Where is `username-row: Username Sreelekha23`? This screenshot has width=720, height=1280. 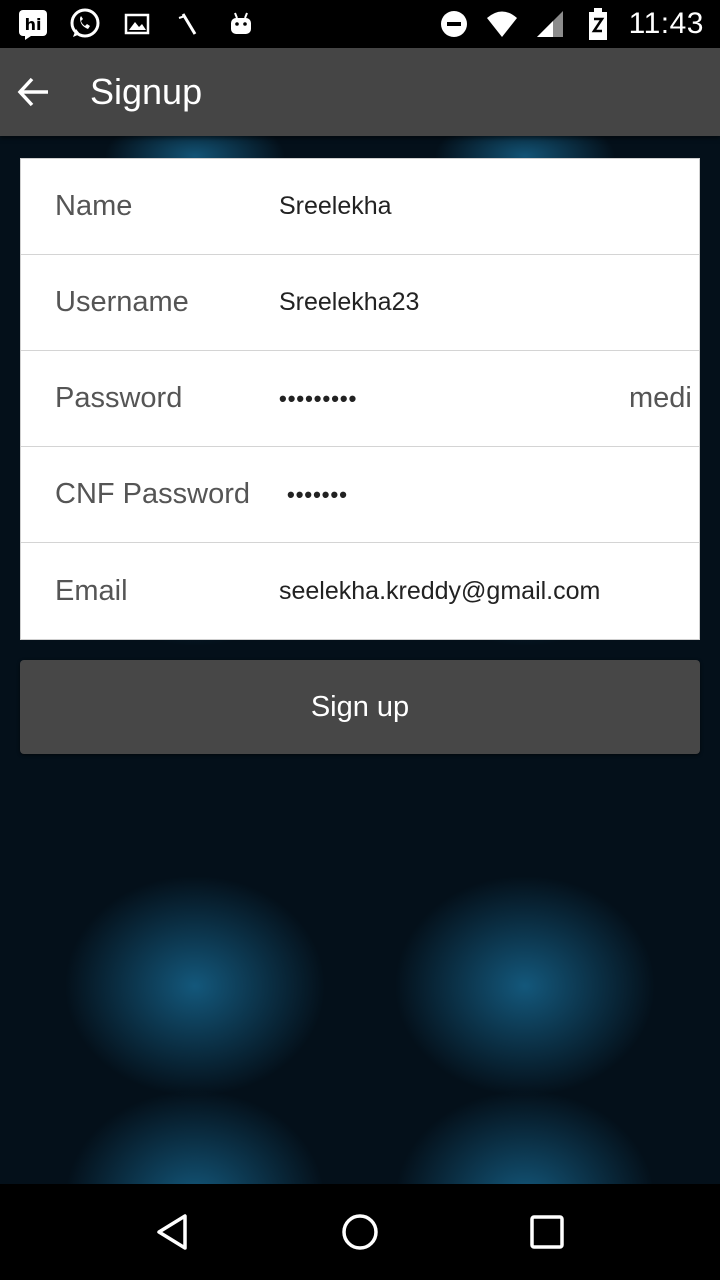
username-row: Username Sreelekha23 is located at coordinates (360, 303).